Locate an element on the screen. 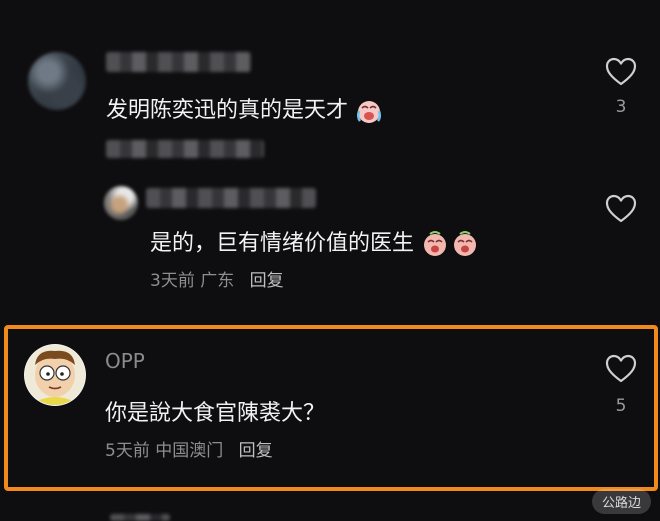 This screenshot has height=521, width=660. laughing-crying-face-icon is located at coordinates (450, 243).